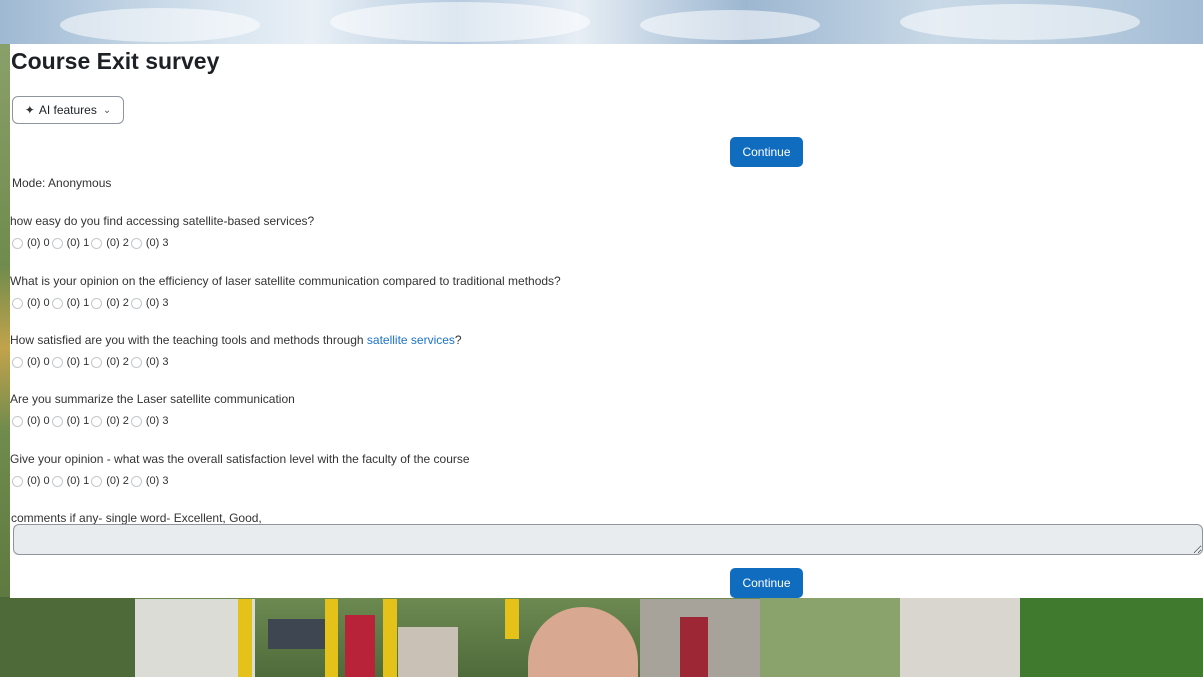 The height and width of the screenshot is (677, 1203). Describe the element at coordinates (115, 61) in the screenshot. I see `page-title: Course Exit survey` at that location.